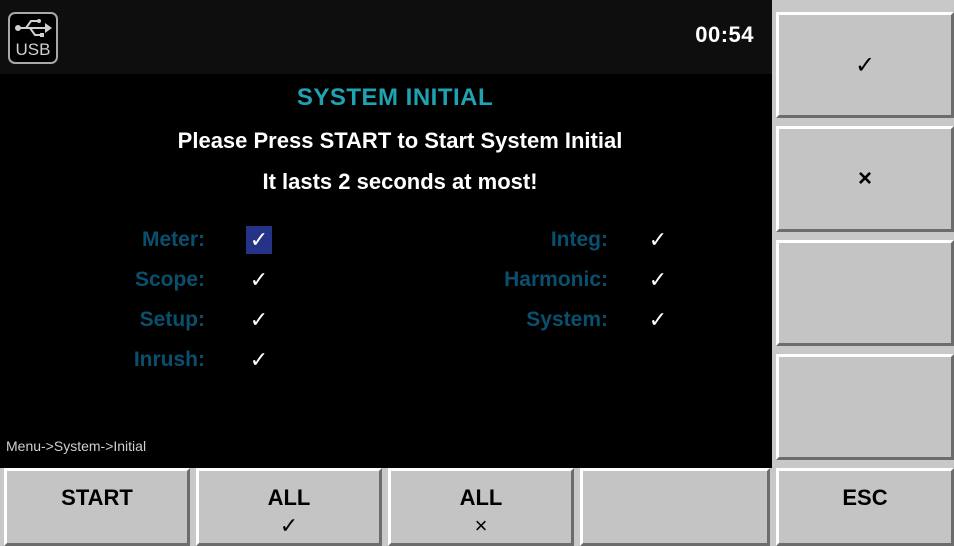  Describe the element at coordinates (33, 28) in the screenshot. I see `usb-icon` at that location.